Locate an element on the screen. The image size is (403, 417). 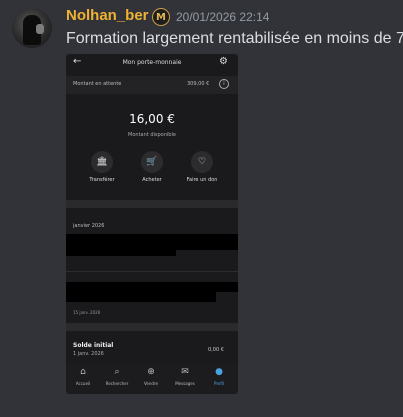
transfer-label: Transférer is located at coordinates (102, 180).